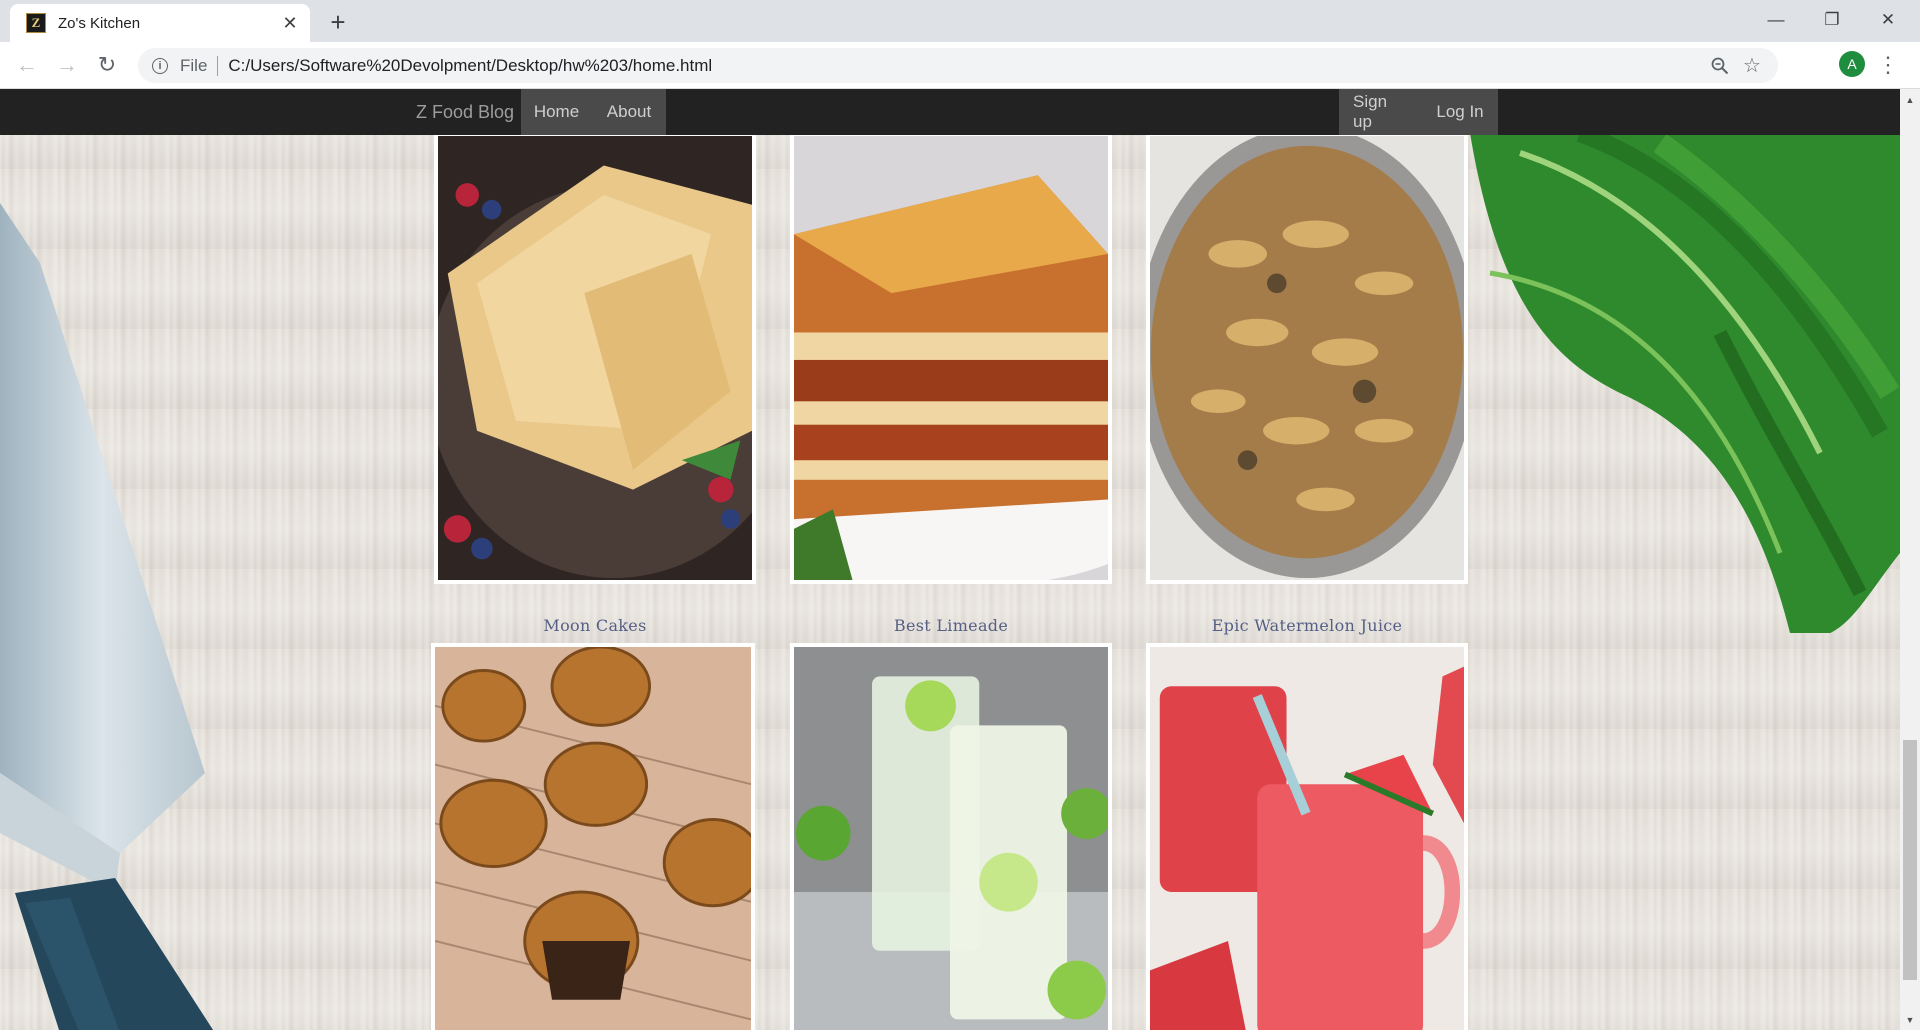 The width and height of the screenshot is (1920, 1030). Describe the element at coordinates (595, 358) in the screenshot. I see `recipe-image-crepes` at that location.